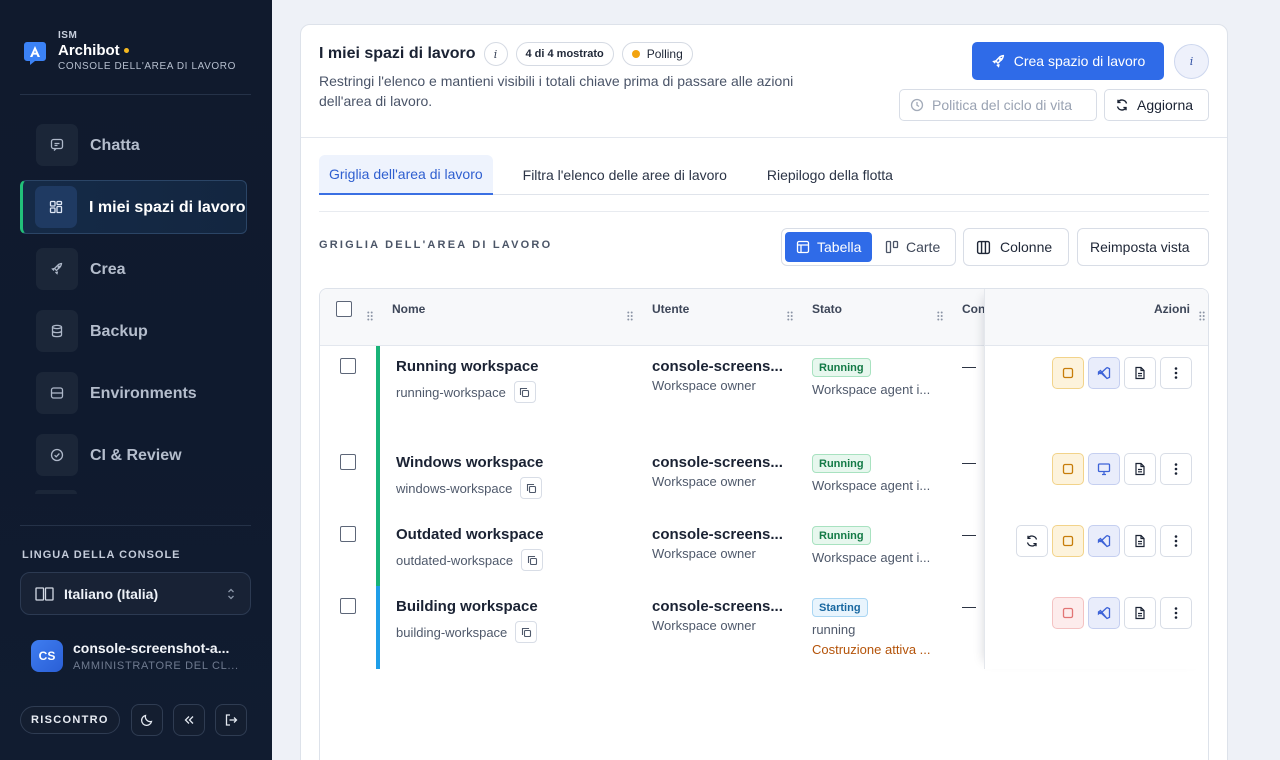  What do you see at coordinates (57, 145) in the screenshot?
I see `chat-icon` at bounding box center [57, 145].